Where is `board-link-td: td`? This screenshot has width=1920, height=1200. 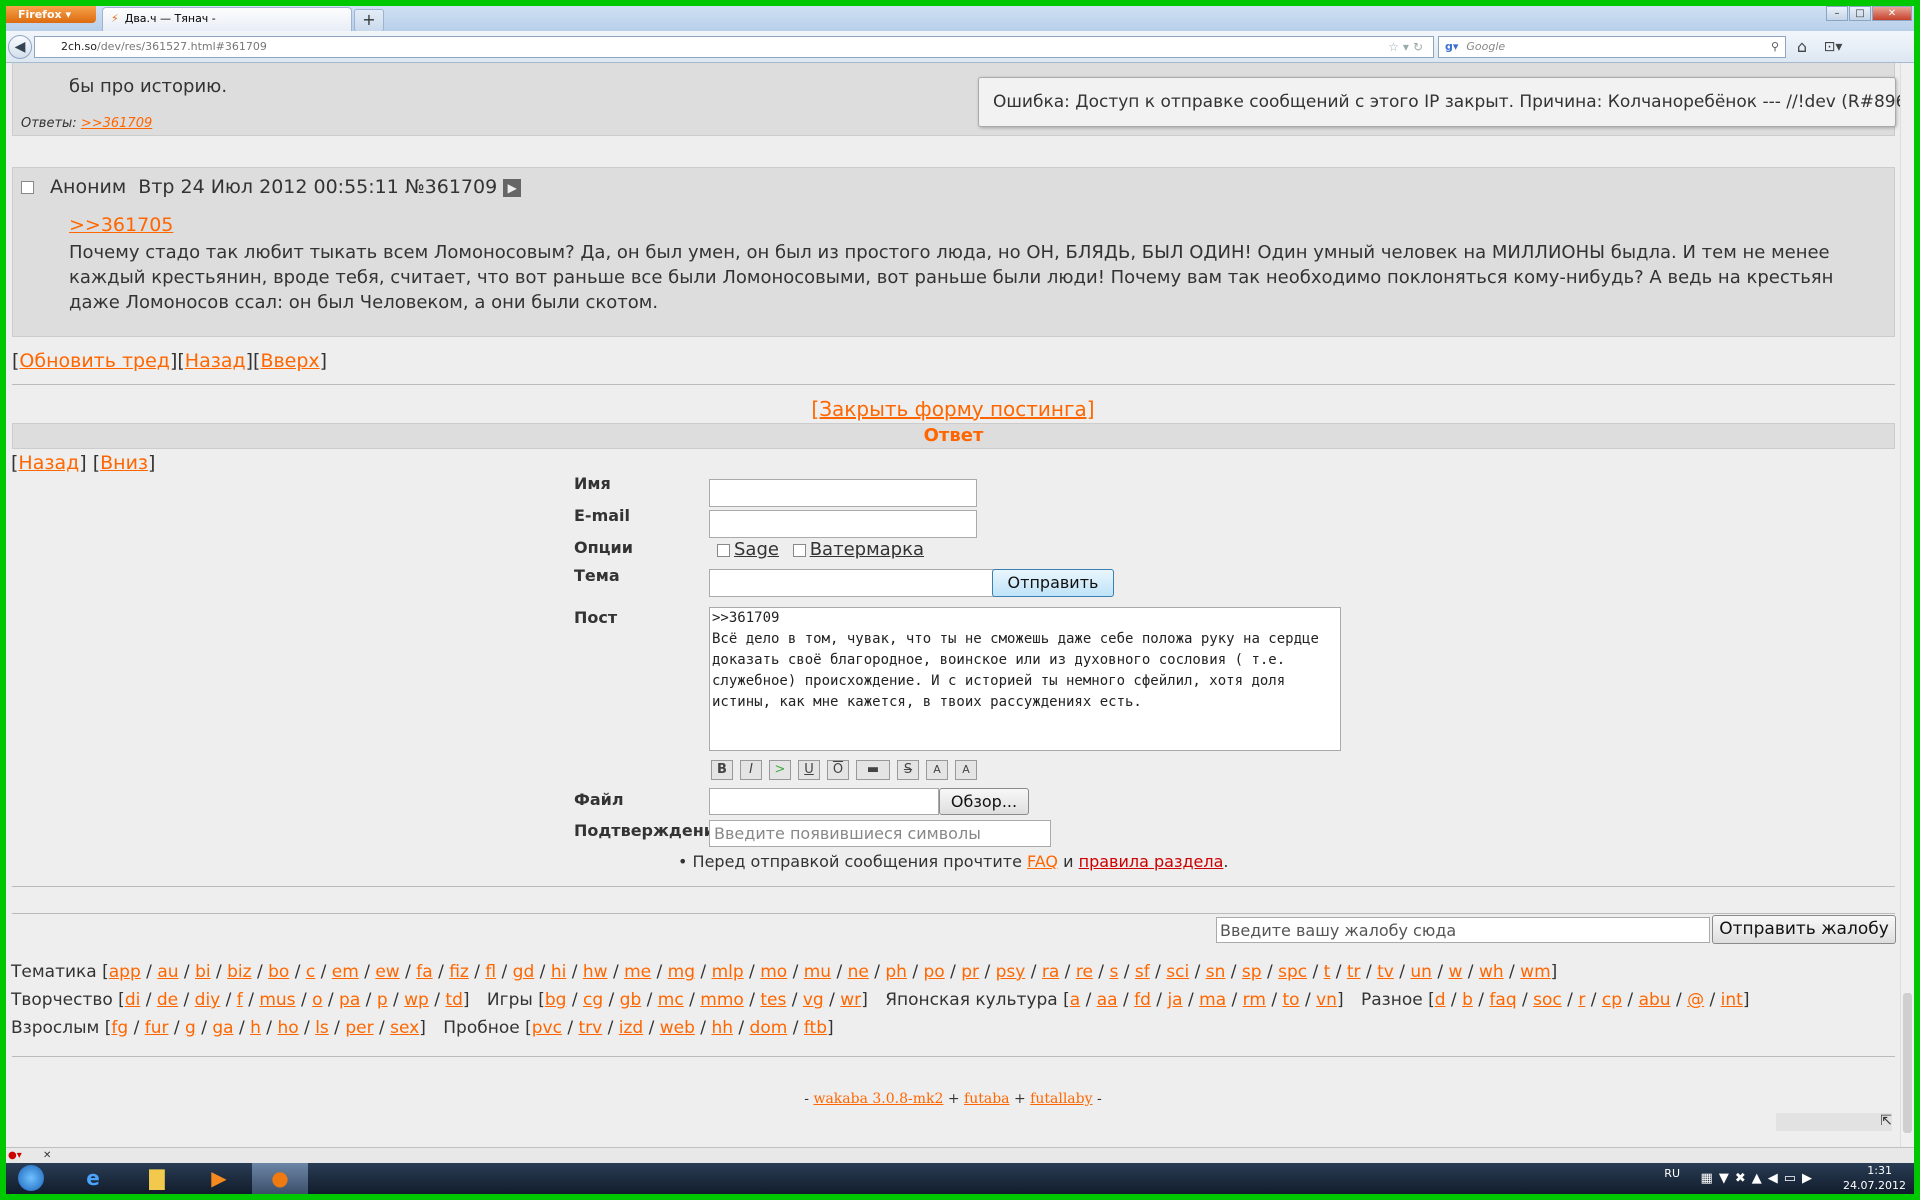 board-link-td: td is located at coordinates (453, 1000).